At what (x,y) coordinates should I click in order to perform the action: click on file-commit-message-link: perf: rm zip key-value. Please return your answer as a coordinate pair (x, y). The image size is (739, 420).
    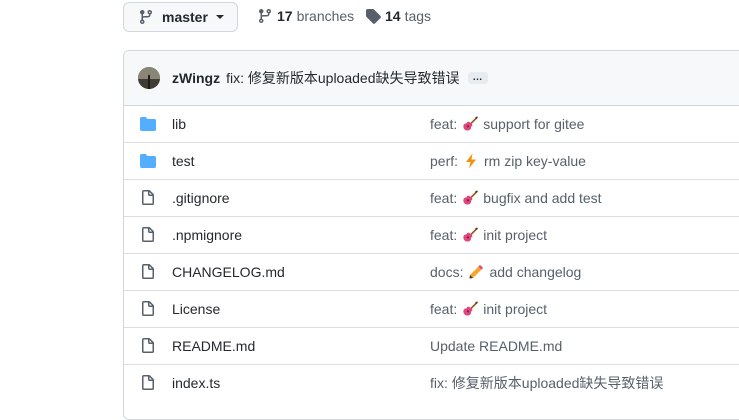
    Looking at the image, I should click on (508, 161).